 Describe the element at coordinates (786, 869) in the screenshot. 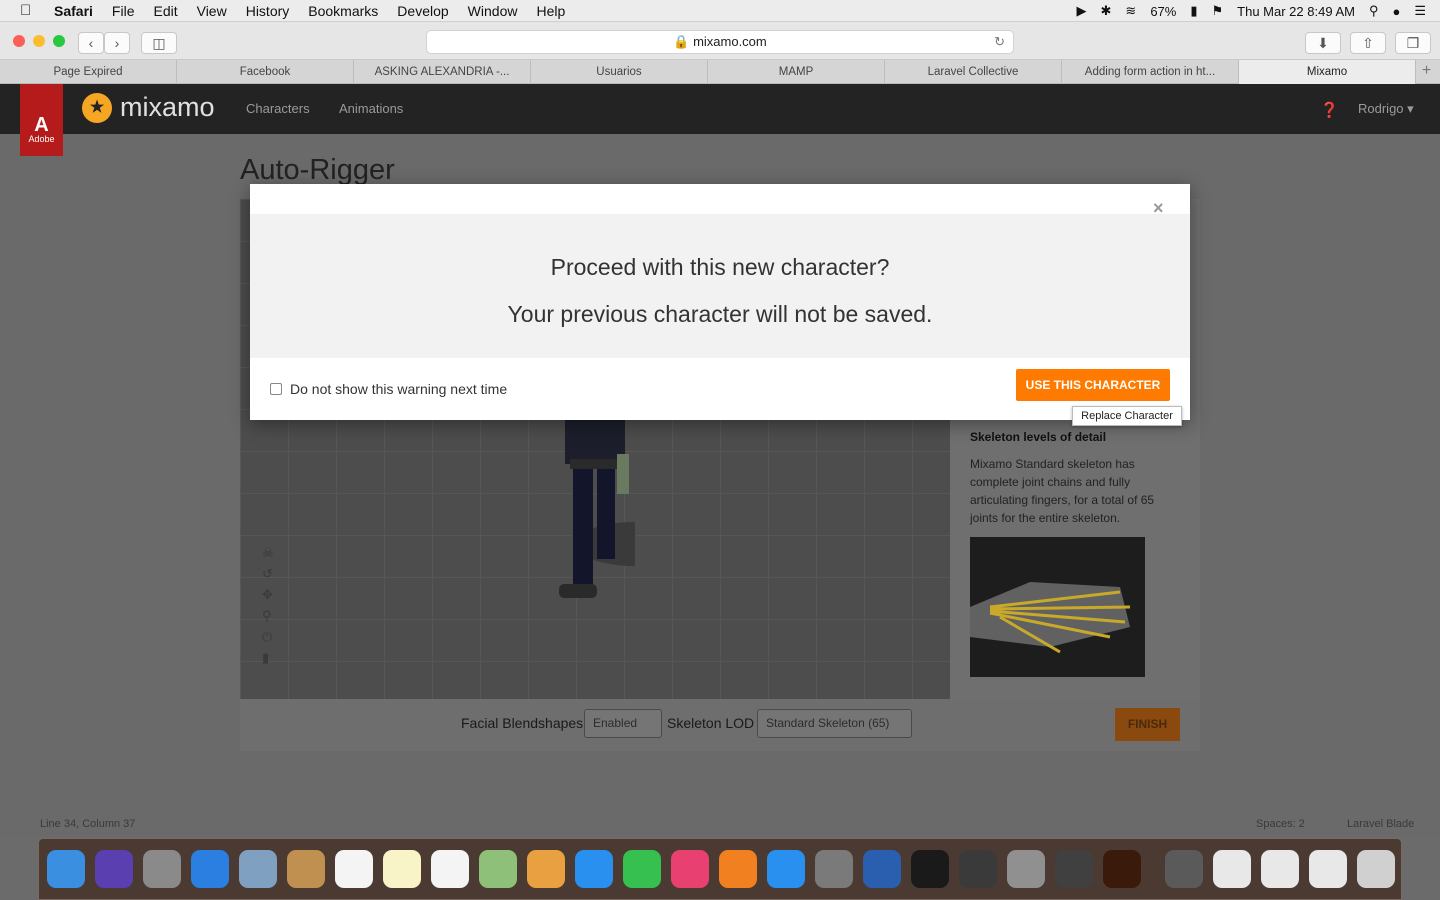

I see `app-store-icon` at that location.